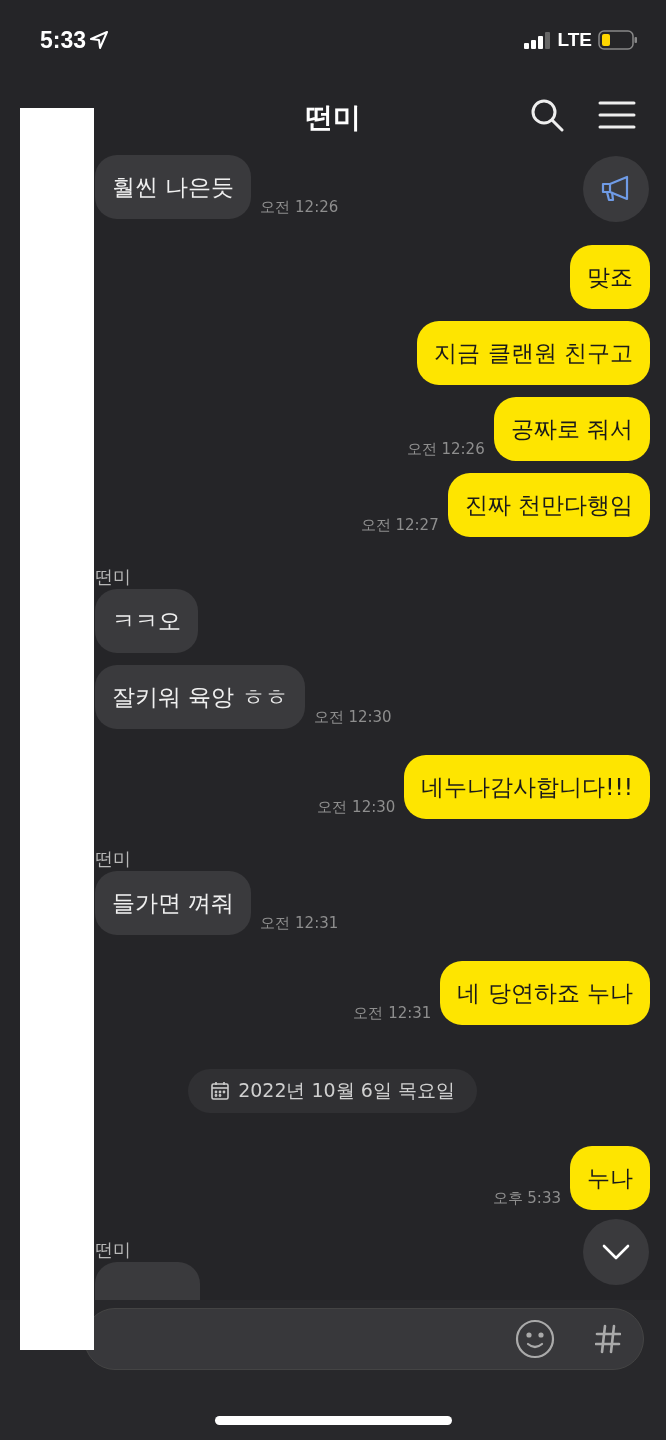  What do you see at coordinates (616, 1252) in the screenshot?
I see `chevron-down-icon` at bounding box center [616, 1252].